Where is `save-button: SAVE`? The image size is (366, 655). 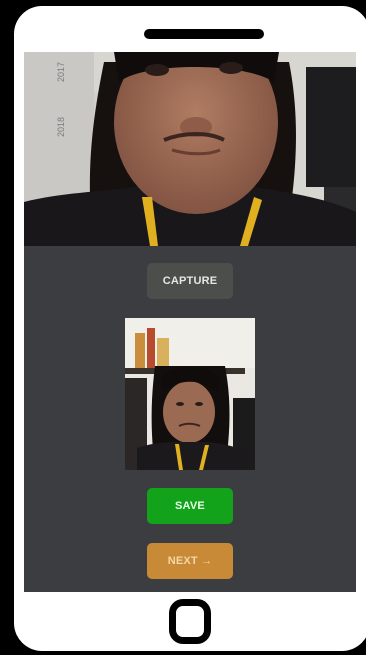 save-button: SAVE is located at coordinates (190, 506).